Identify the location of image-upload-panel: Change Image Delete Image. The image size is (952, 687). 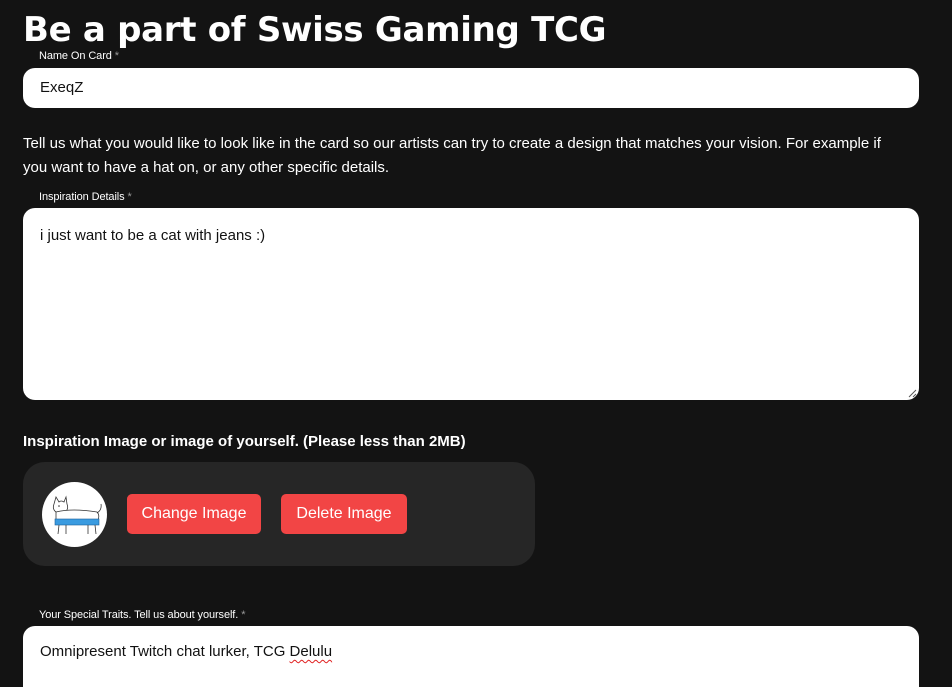
(279, 514).